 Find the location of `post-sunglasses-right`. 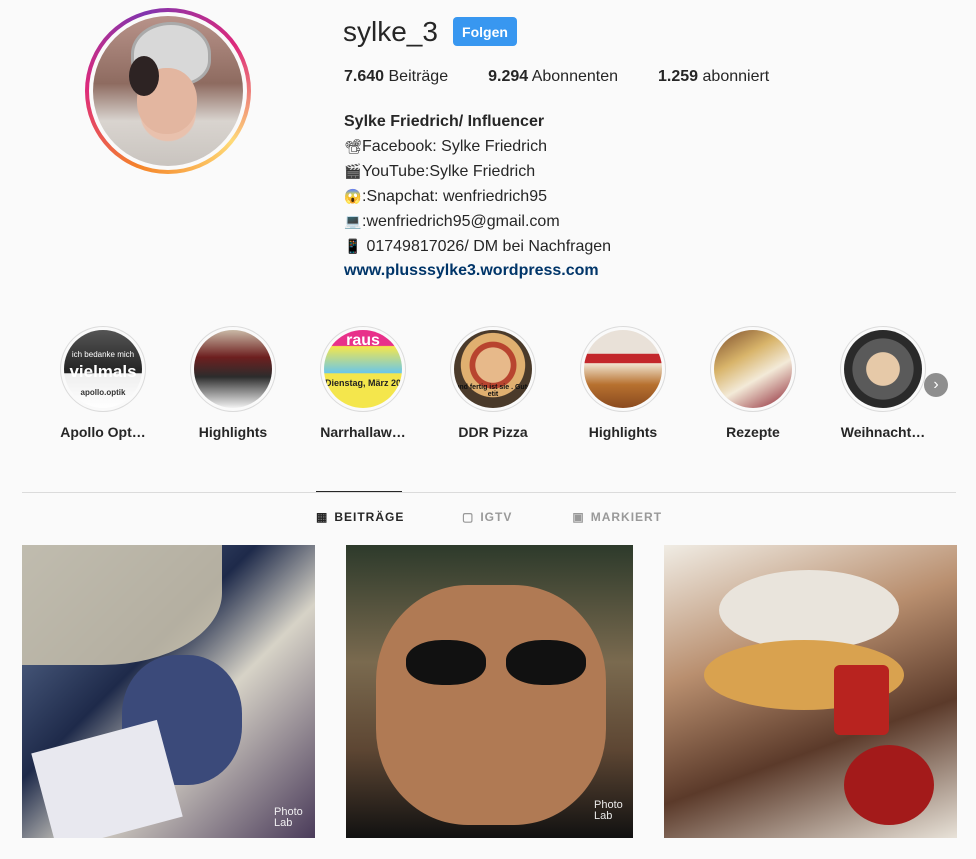

post-sunglasses-right is located at coordinates (546, 662).